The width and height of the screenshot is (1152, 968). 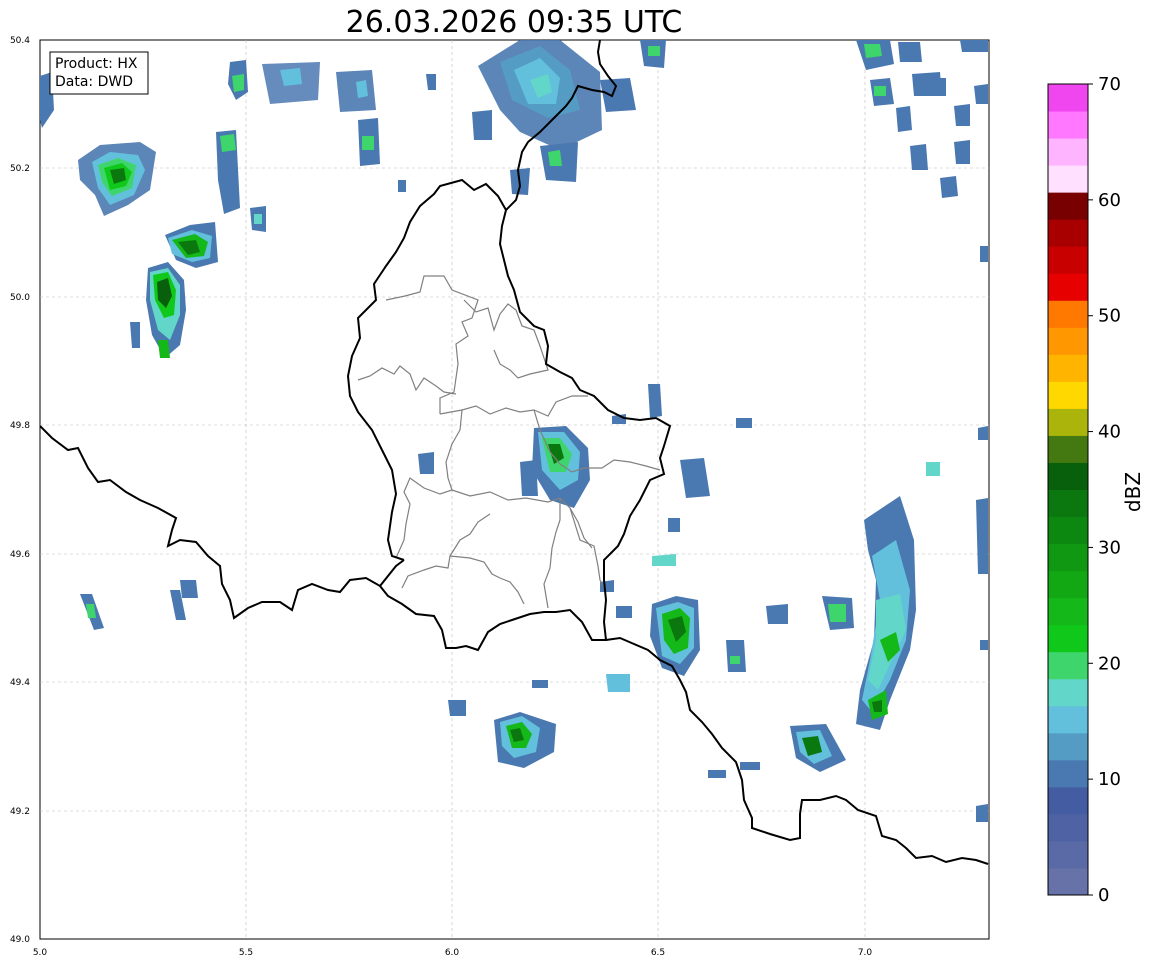 I want to click on y-tick-label: 49.4, so click(x=20, y=683).